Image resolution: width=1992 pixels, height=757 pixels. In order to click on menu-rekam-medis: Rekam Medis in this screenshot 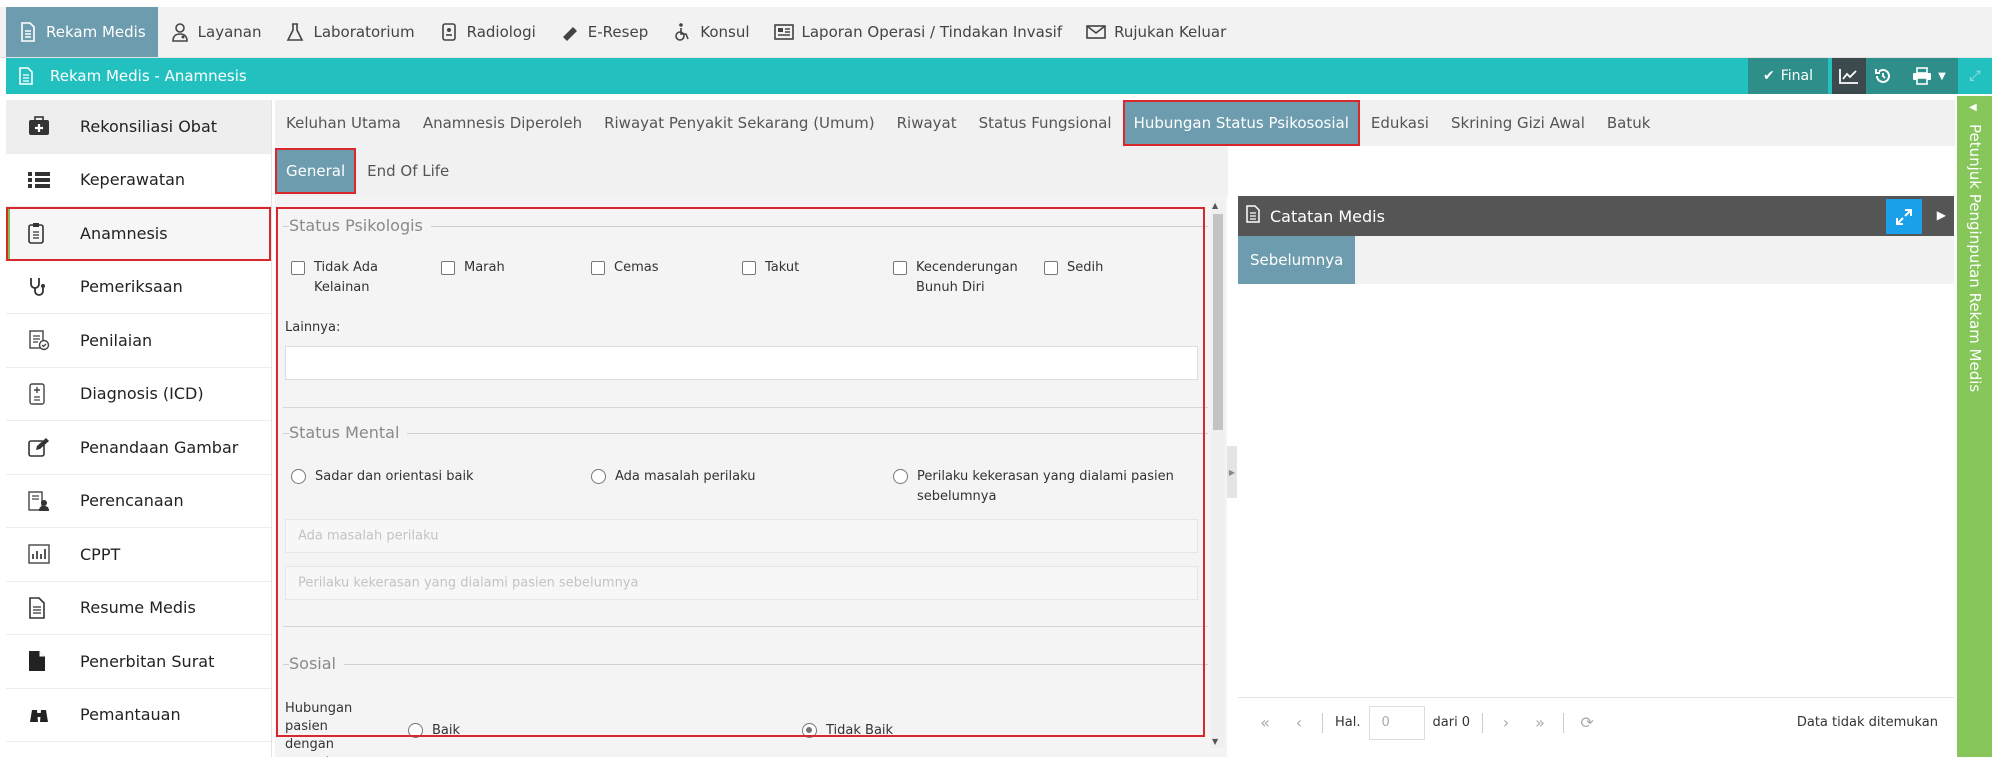, I will do `click(82, 32)`.